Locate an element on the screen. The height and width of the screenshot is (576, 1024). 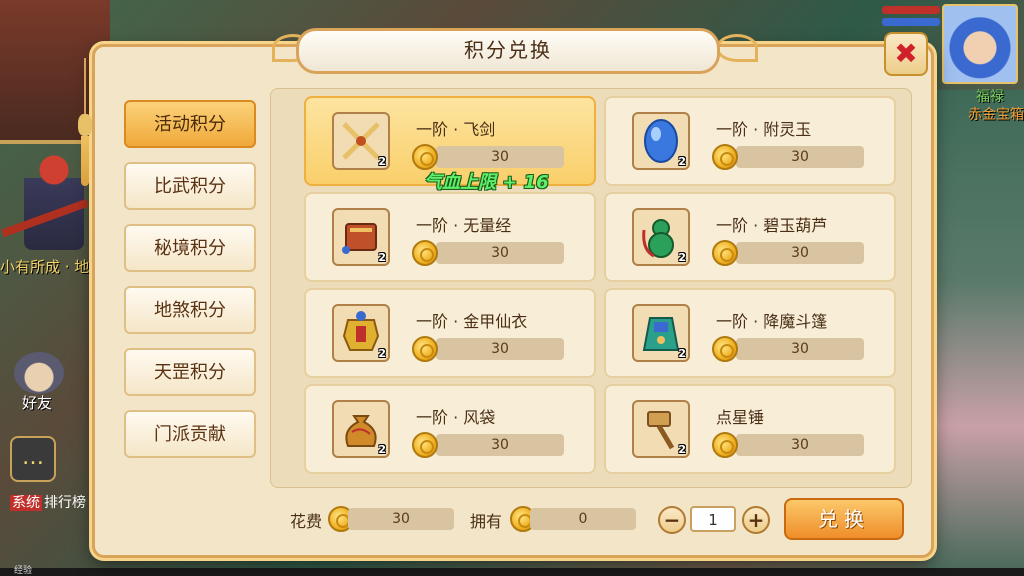
exchange-button: 兑换 is located at coordinates (844, 519).